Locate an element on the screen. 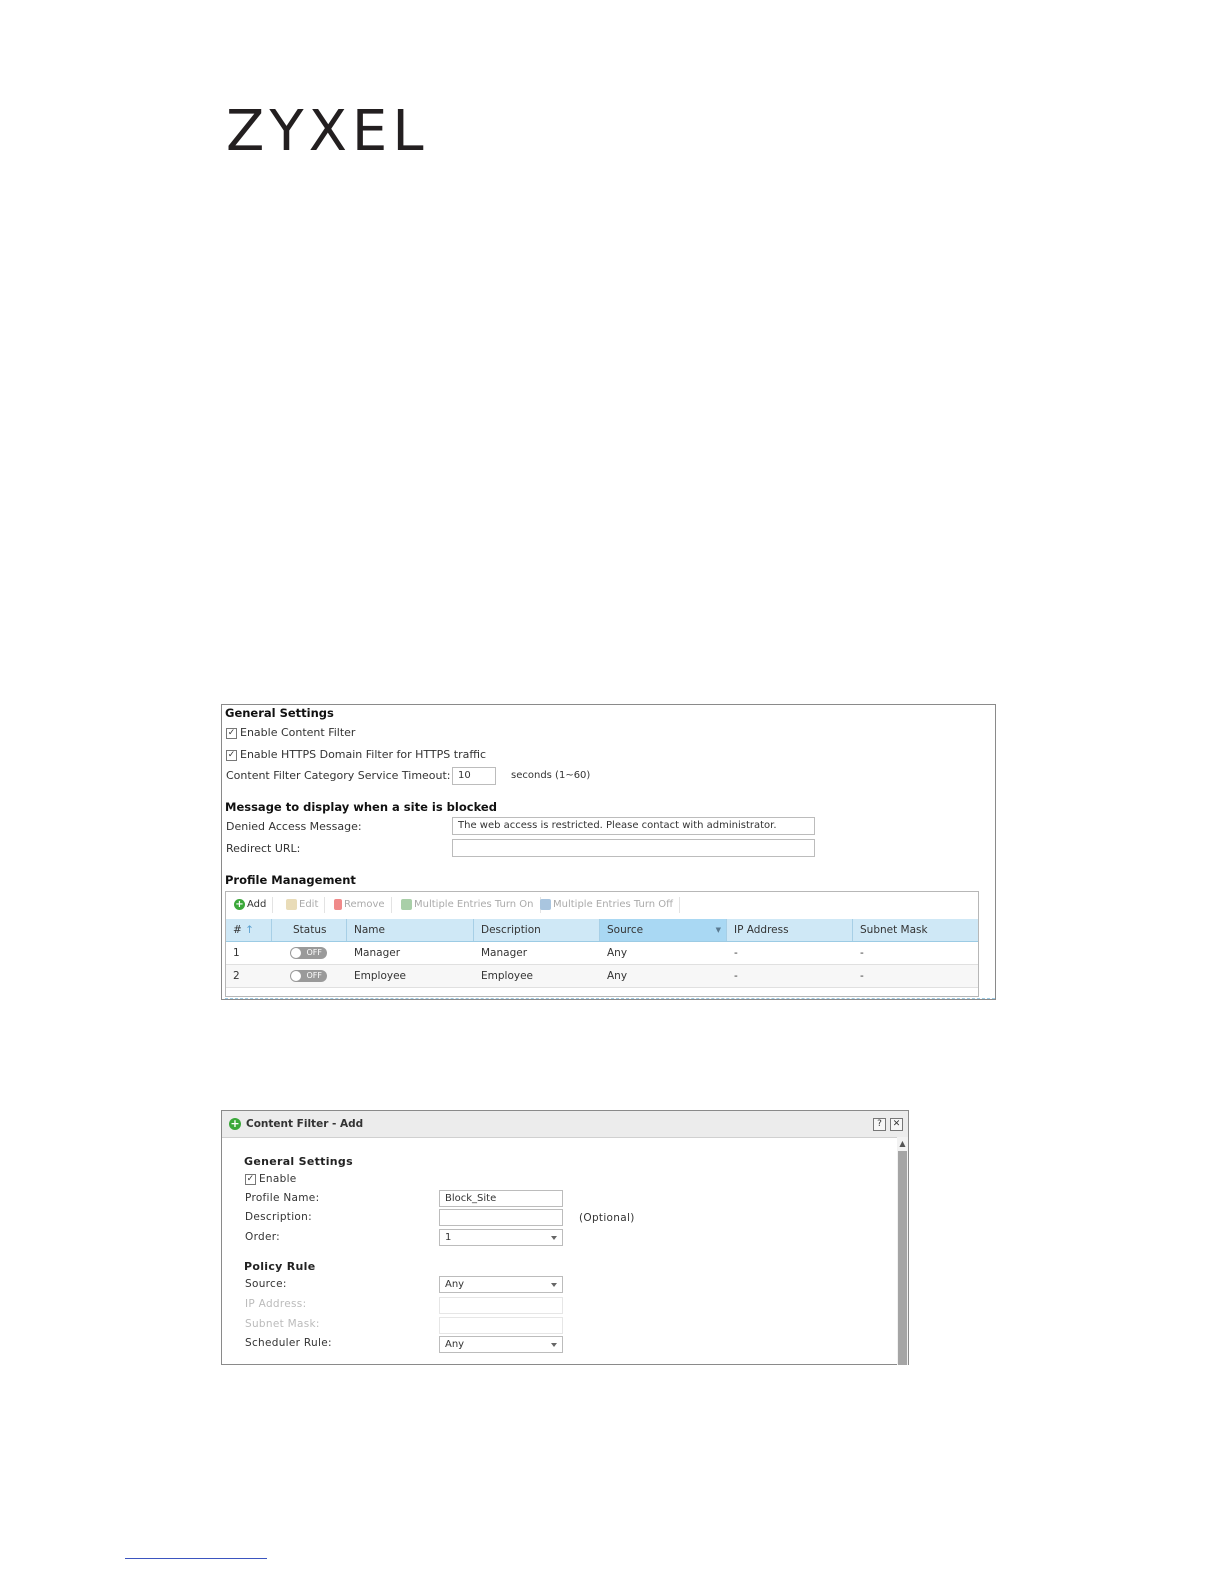  col-source: Source ▼ is located at coordinates (663, 930).